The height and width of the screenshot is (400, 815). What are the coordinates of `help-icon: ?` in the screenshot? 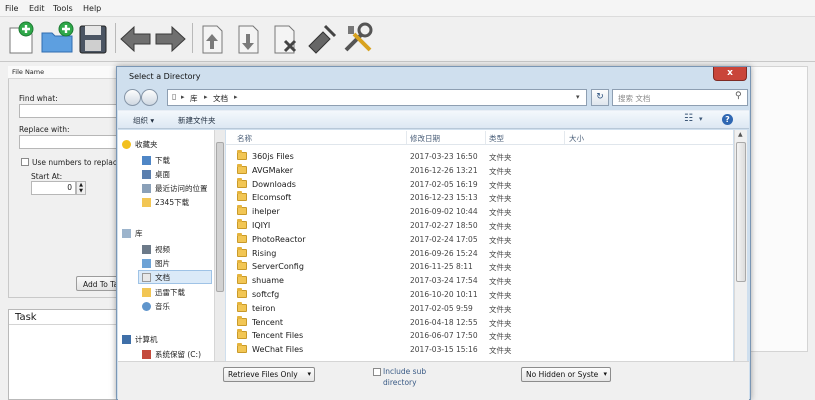 It's located at (727, 119).